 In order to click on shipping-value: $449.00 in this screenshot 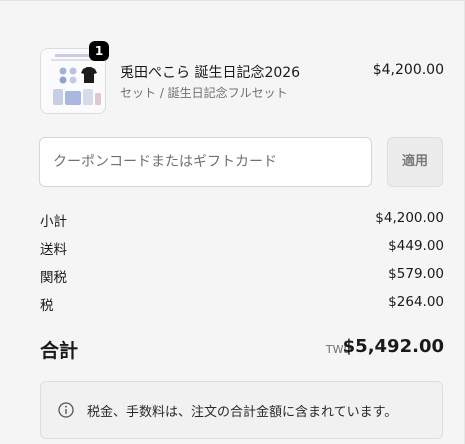, I will do `click(416, 246)`.